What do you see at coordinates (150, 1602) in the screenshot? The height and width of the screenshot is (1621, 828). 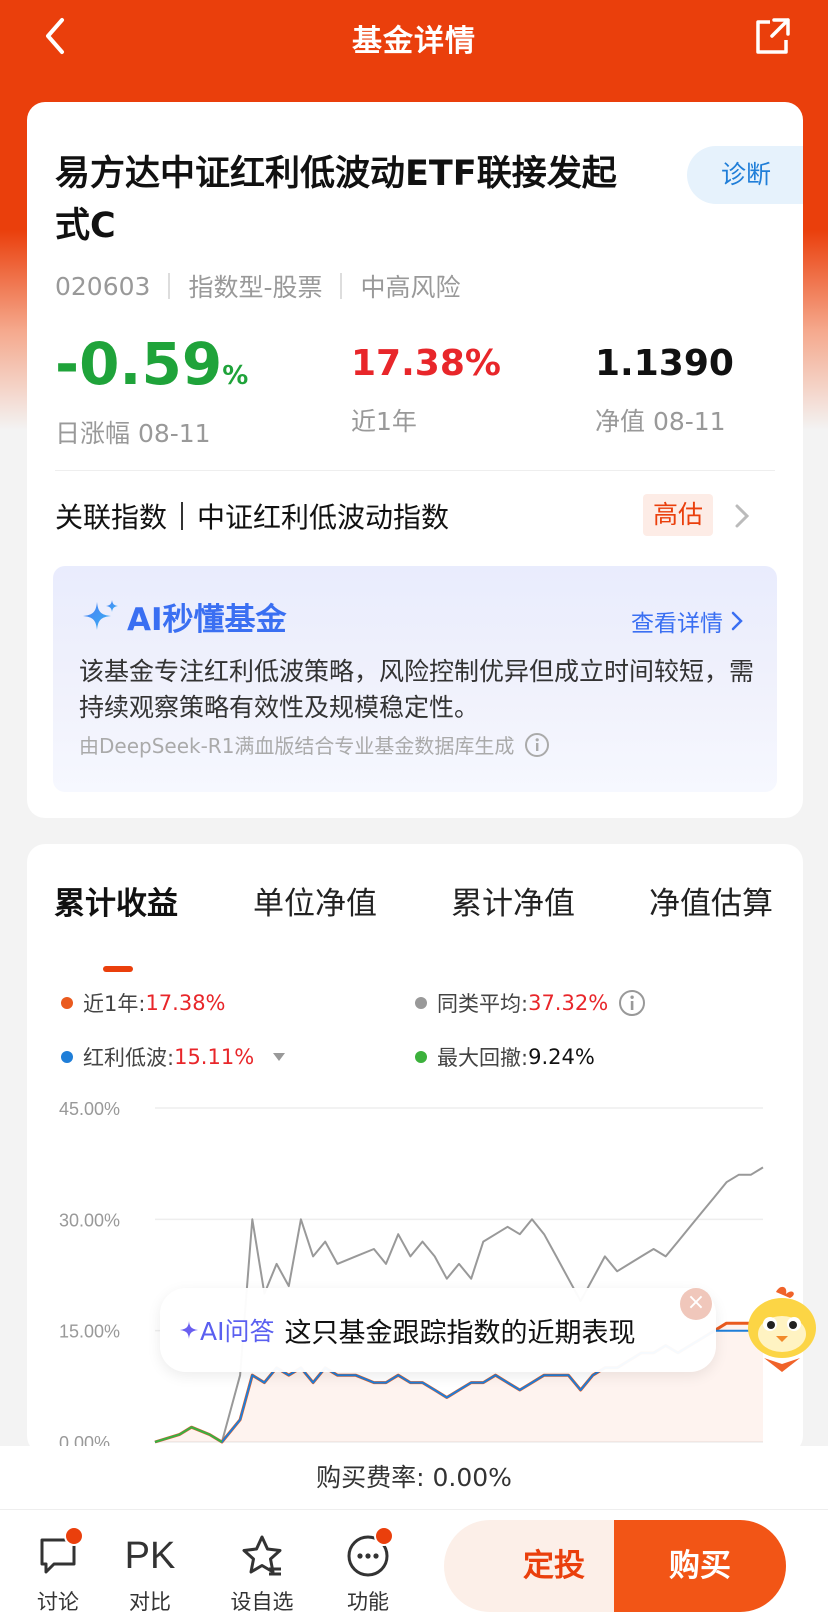 I see `compare-label: 对比` at bounding box center [150, 1602].